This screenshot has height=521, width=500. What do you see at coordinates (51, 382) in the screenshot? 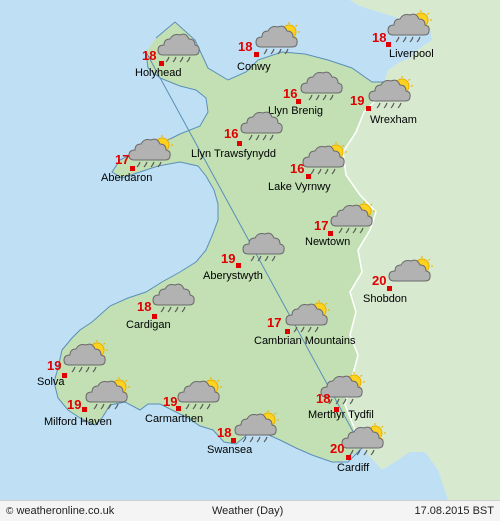
I see `solva-label: Solva` at bounding box center [51, 382].